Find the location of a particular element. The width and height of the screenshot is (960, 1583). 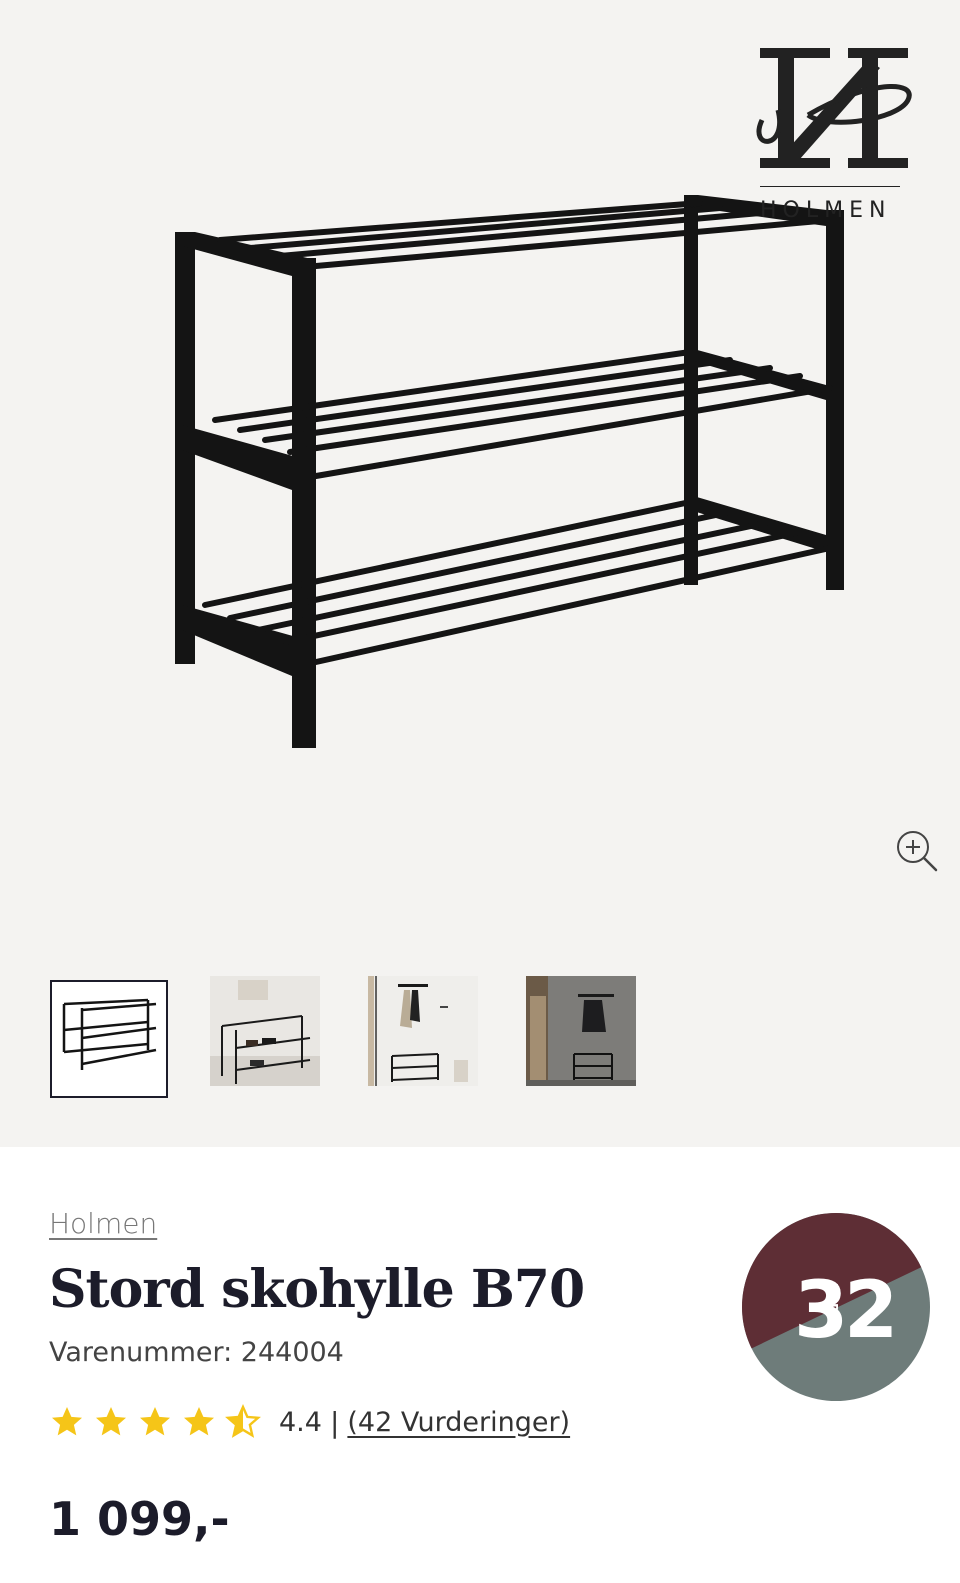

zoom-in-icon is located at coordinates (917, 851).